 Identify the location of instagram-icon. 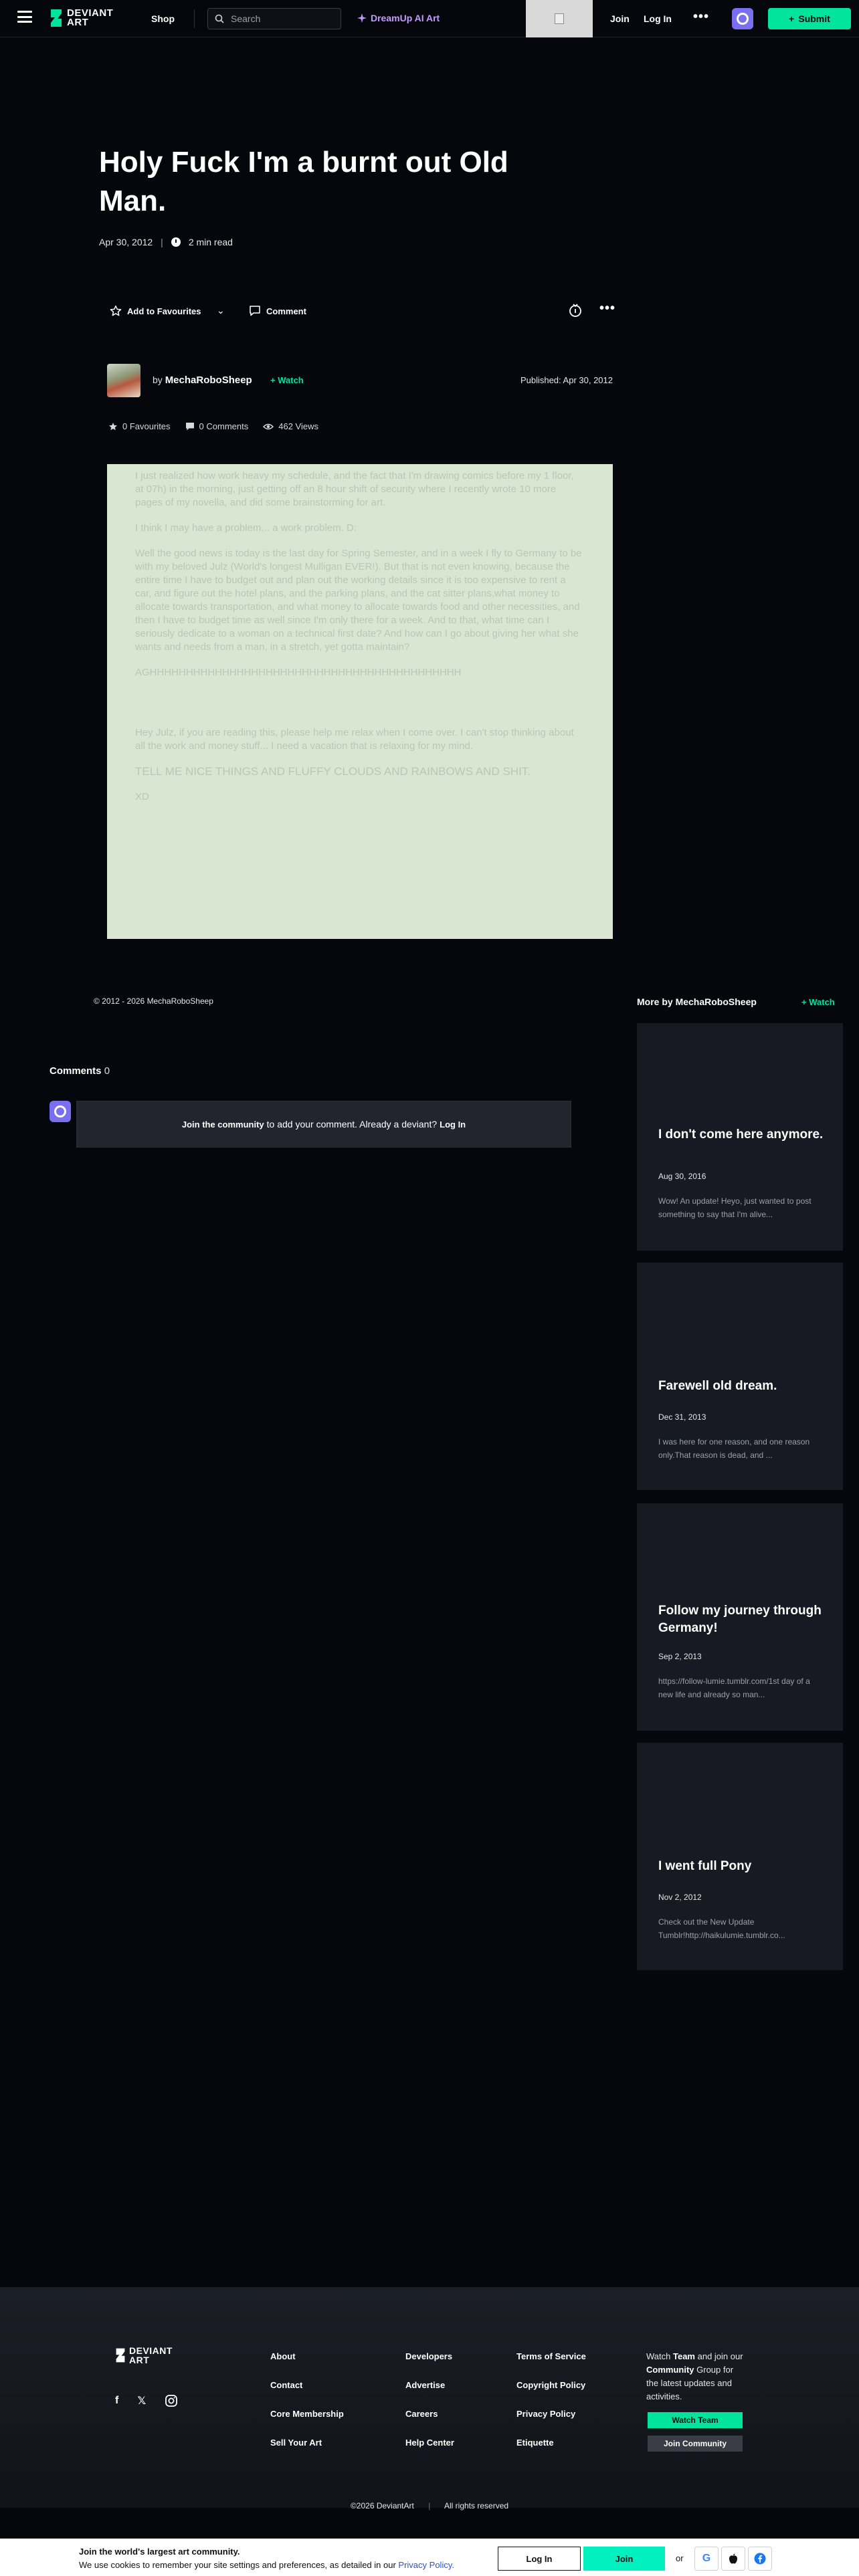
(171, 2400).